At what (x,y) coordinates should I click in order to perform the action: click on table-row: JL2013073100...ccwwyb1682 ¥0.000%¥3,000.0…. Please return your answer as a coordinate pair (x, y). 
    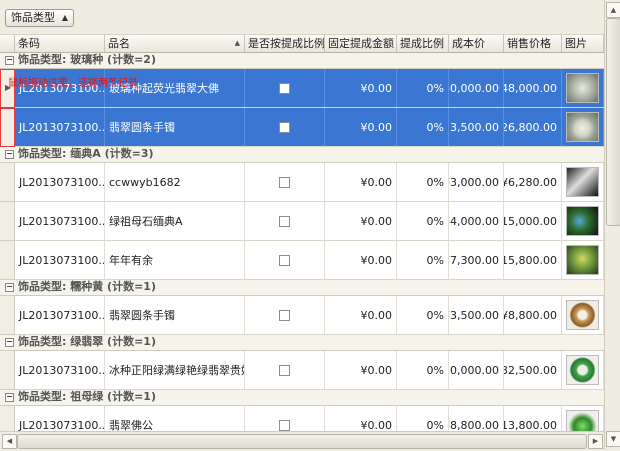
    Looking at the image, I should click on (309, 182).